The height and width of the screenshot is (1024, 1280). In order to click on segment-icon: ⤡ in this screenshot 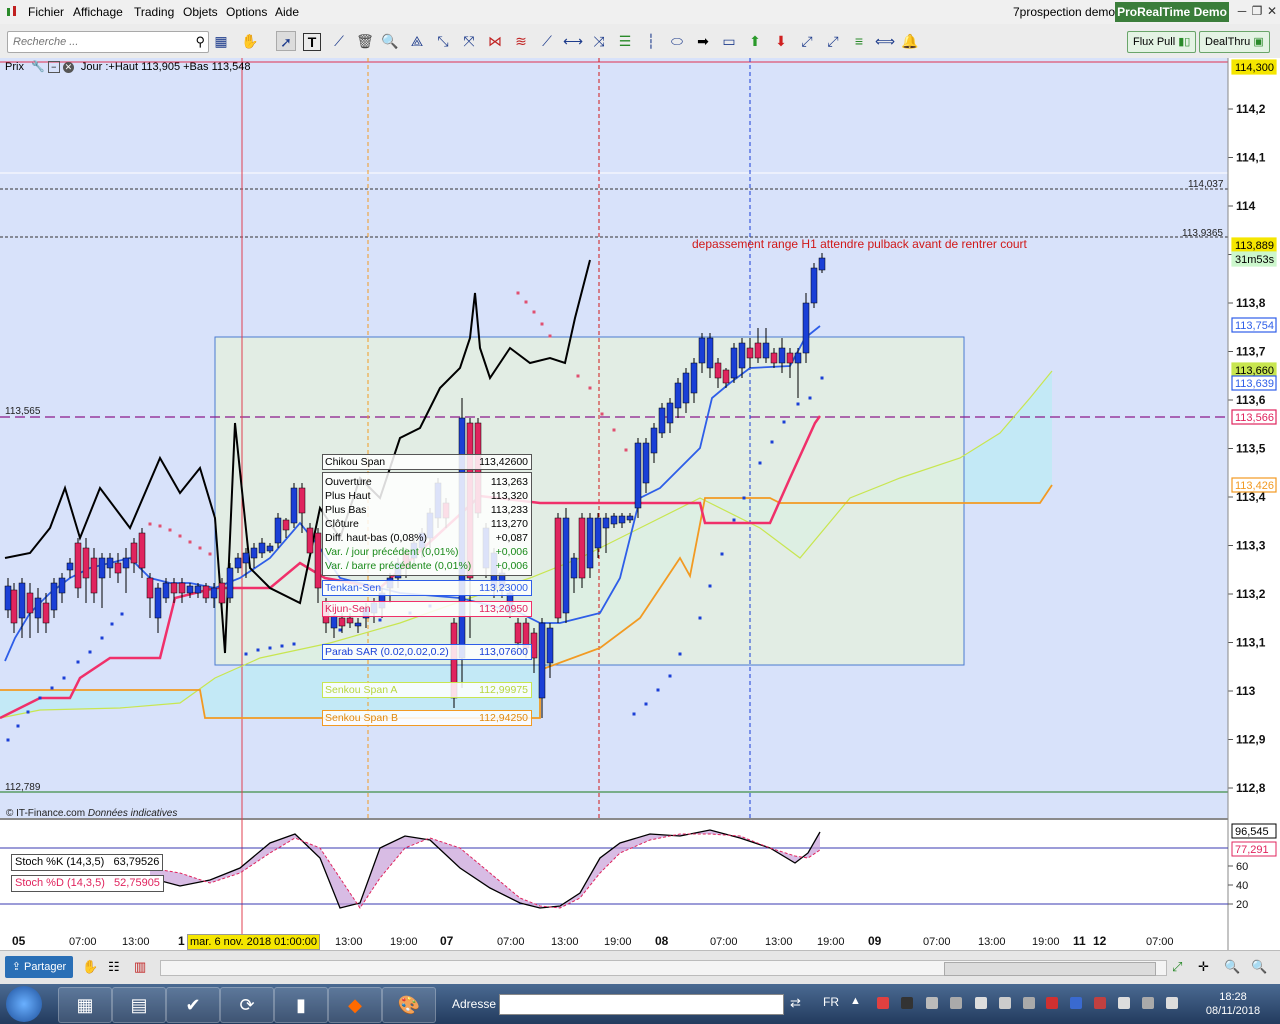, I will do `click(443, 41)`.